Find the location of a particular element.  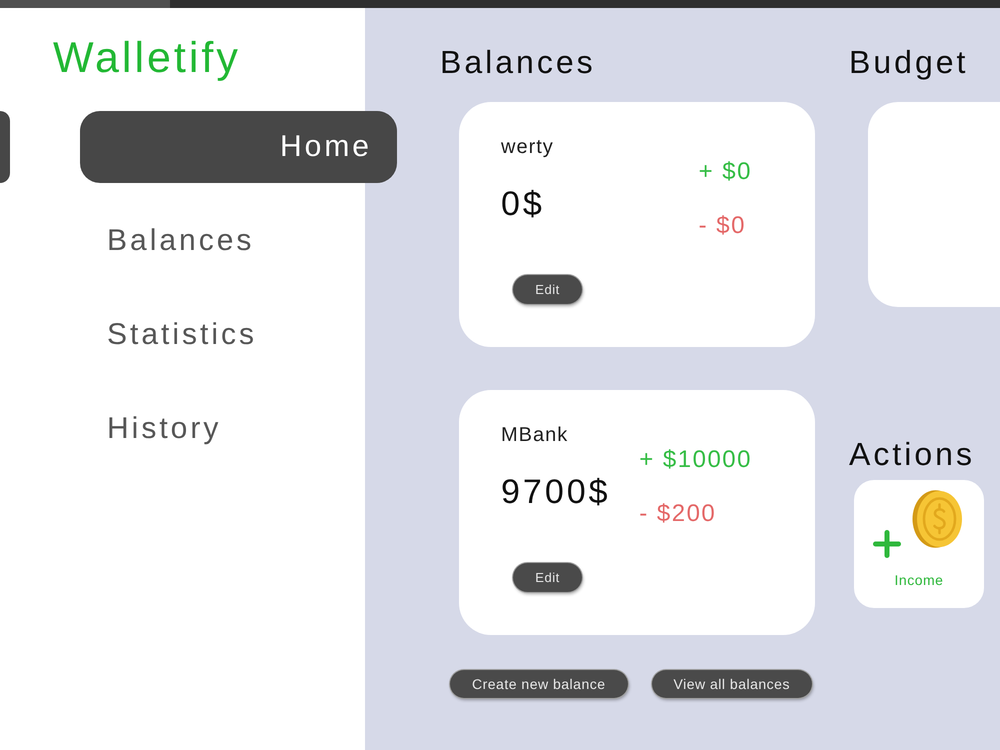

nav-item: Balances is located at coordinates (238, 241).